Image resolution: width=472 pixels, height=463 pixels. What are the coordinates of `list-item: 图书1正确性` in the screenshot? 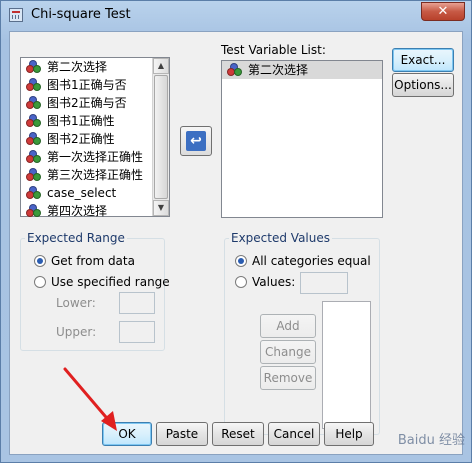 It's located at (95, 121).